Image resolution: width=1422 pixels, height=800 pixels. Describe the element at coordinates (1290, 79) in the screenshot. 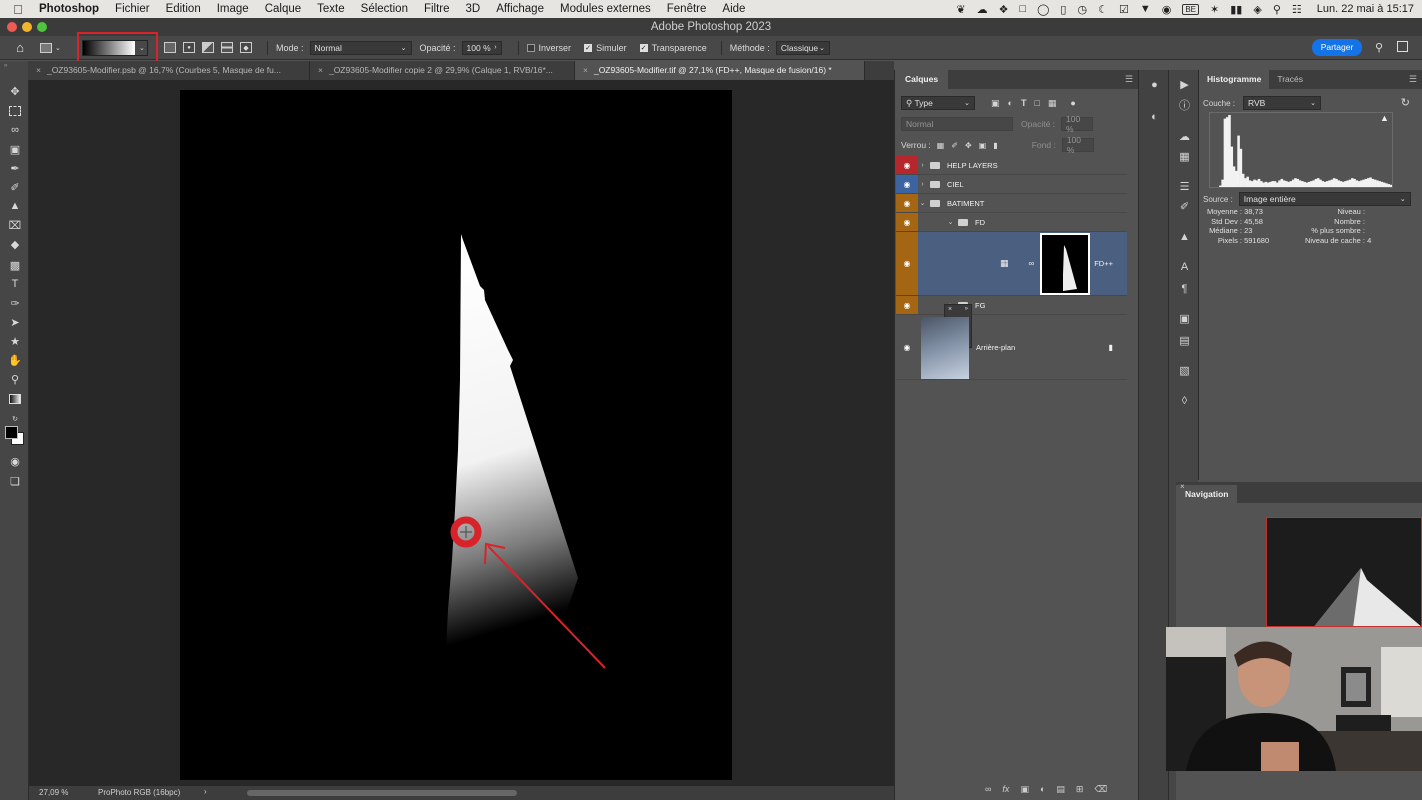

I see `tab-traces: Tracés` at that location.